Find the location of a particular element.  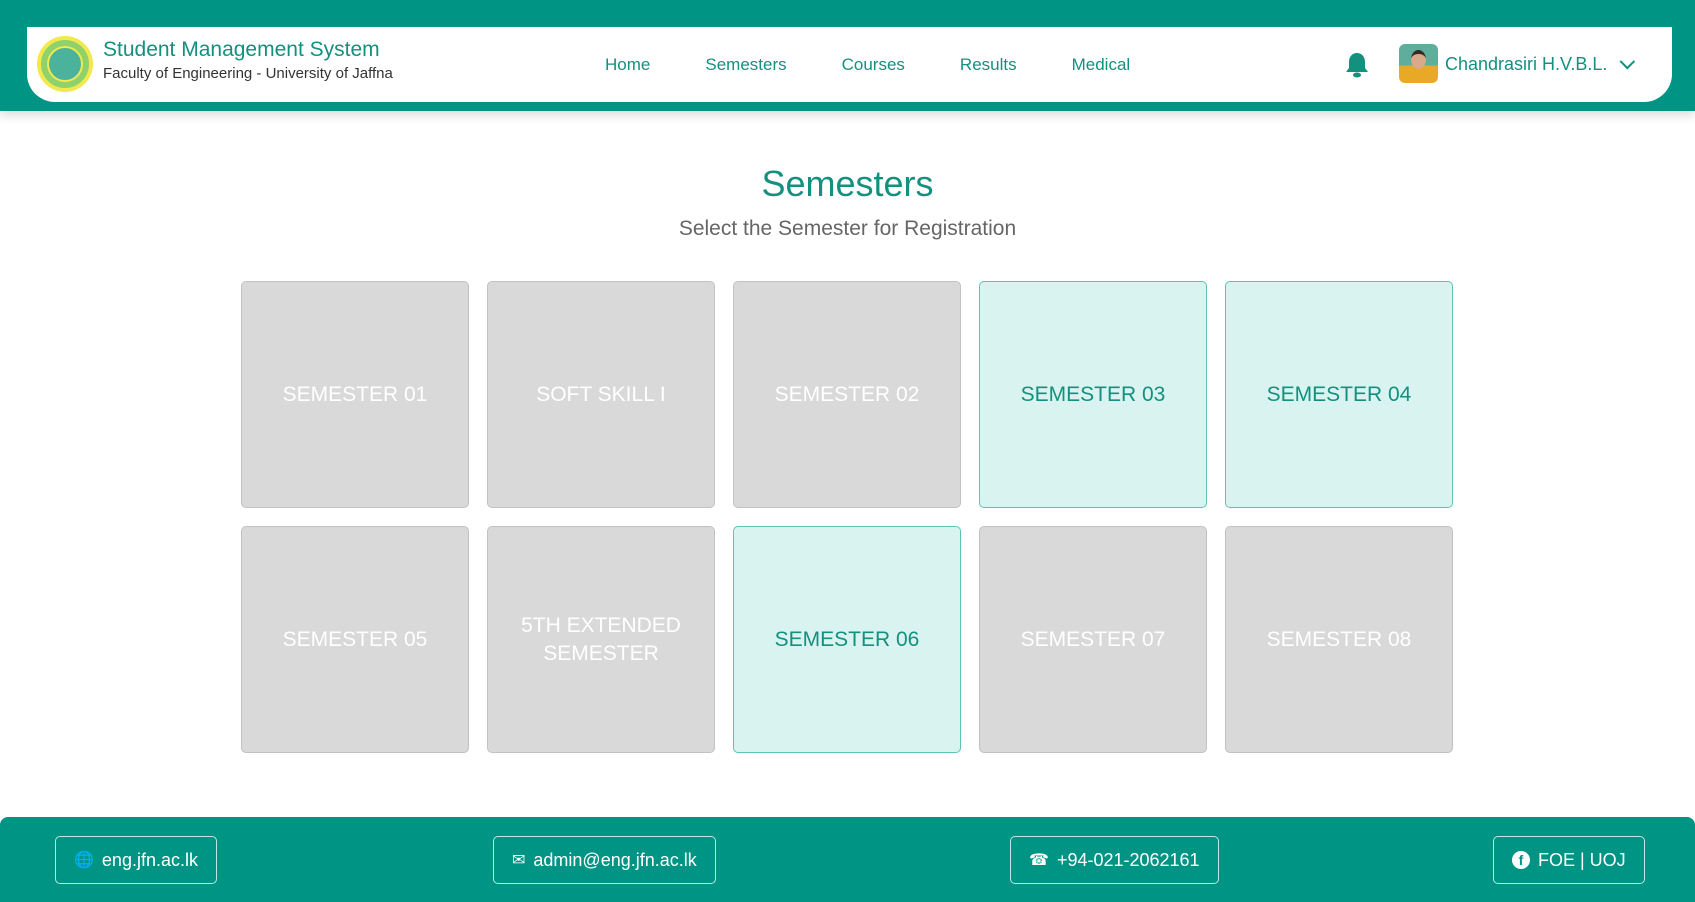

envelope-icon: ✉ is located at coordinates (519, 860).